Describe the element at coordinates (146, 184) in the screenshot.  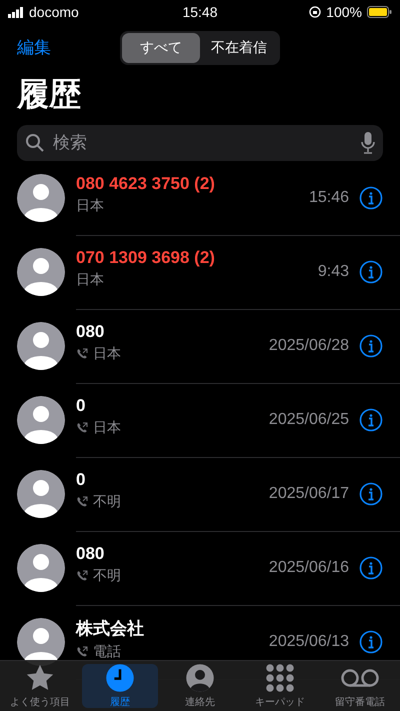
I see `caller-name: 080 4623 3750 (2)` at that location.